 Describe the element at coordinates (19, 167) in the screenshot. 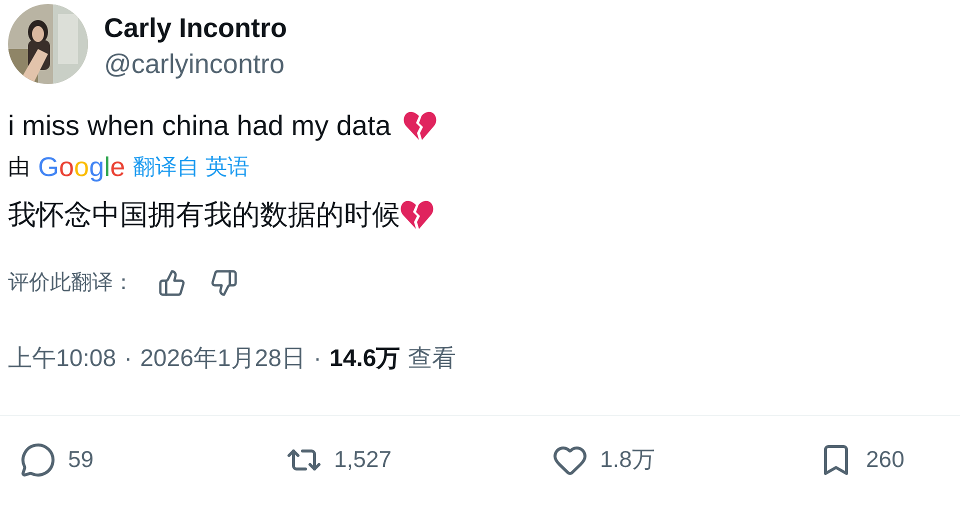

I see `translation-by-label: 由` at that location.